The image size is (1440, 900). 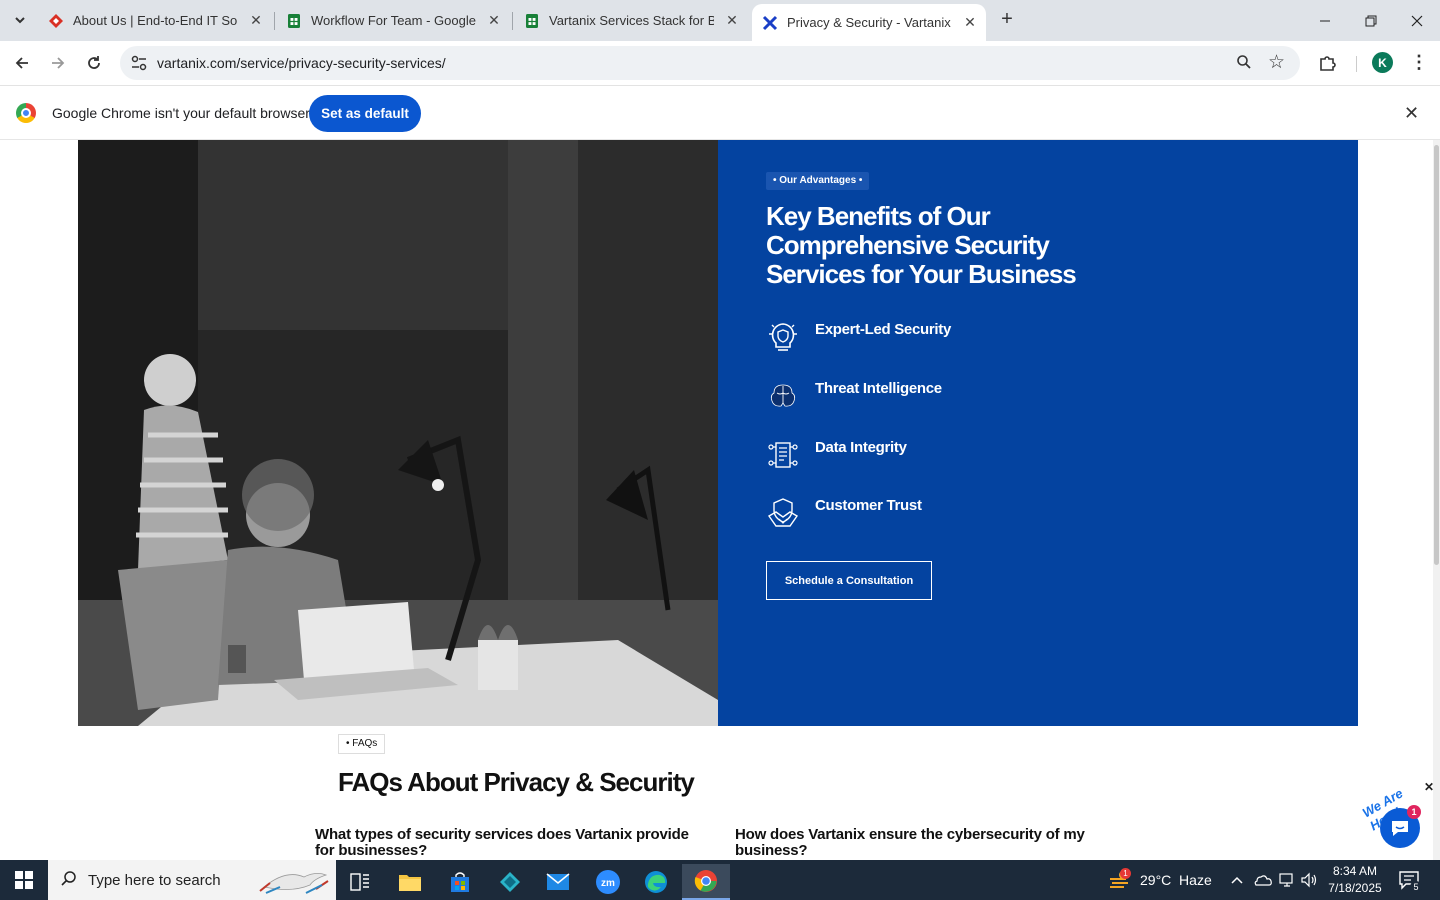 What do you see at coordinates (1355, 880) in the screenshot?
I see `taskbar-clock: 8:34 AM 7/18/2025` at bounding box center [1355, 880].